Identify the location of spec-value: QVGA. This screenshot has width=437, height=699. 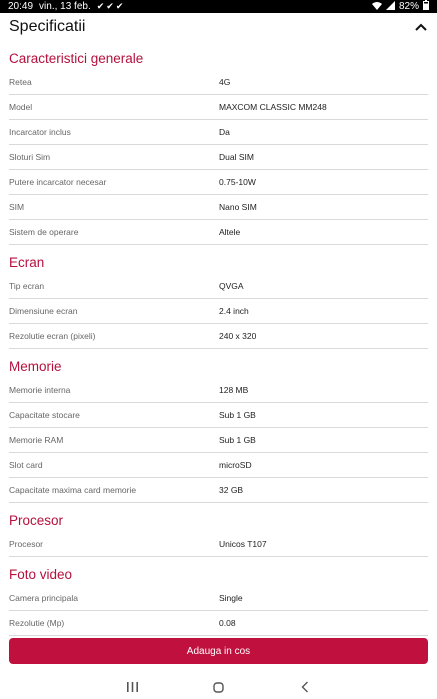
(231, 286).